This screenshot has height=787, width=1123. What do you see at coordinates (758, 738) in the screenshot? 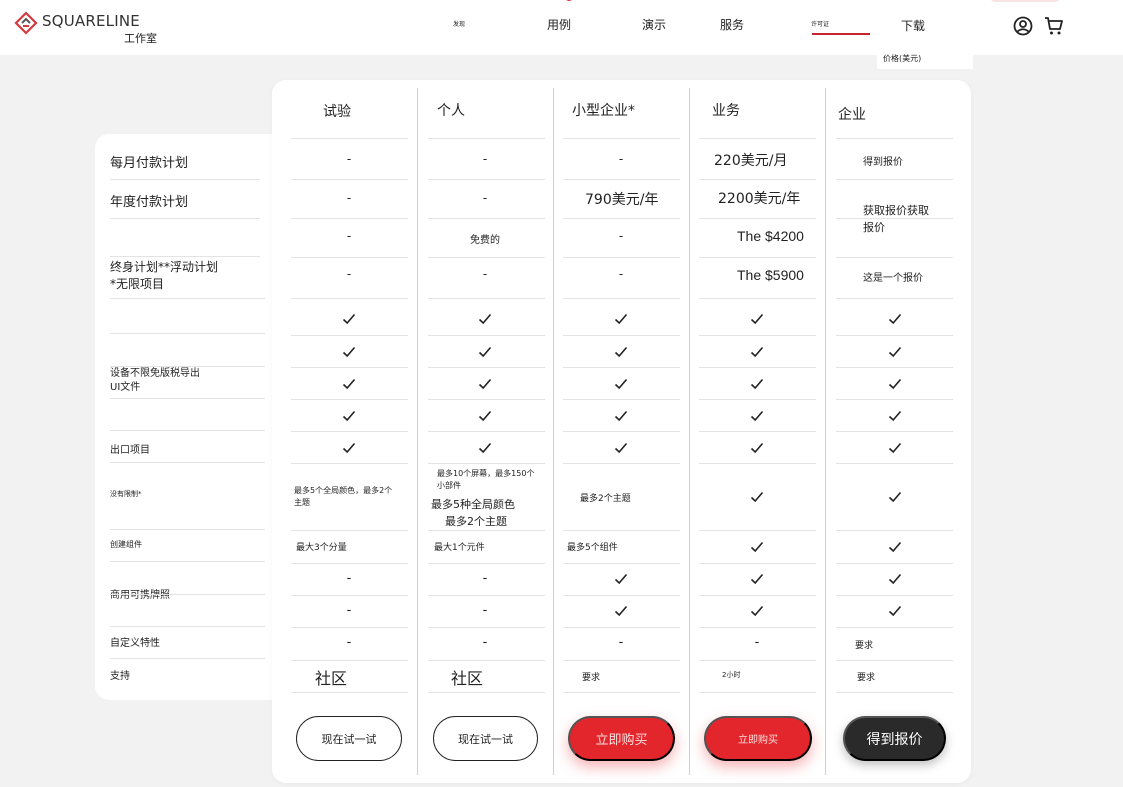
I see `buy-now-button-business: 立即购买` at bounding box center [758, 738].